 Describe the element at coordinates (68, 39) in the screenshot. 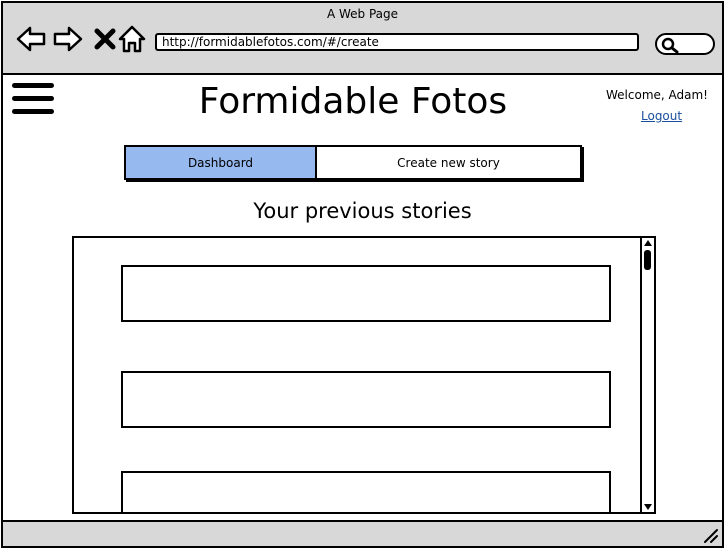

I see `forward-arrow-icon` at that location.